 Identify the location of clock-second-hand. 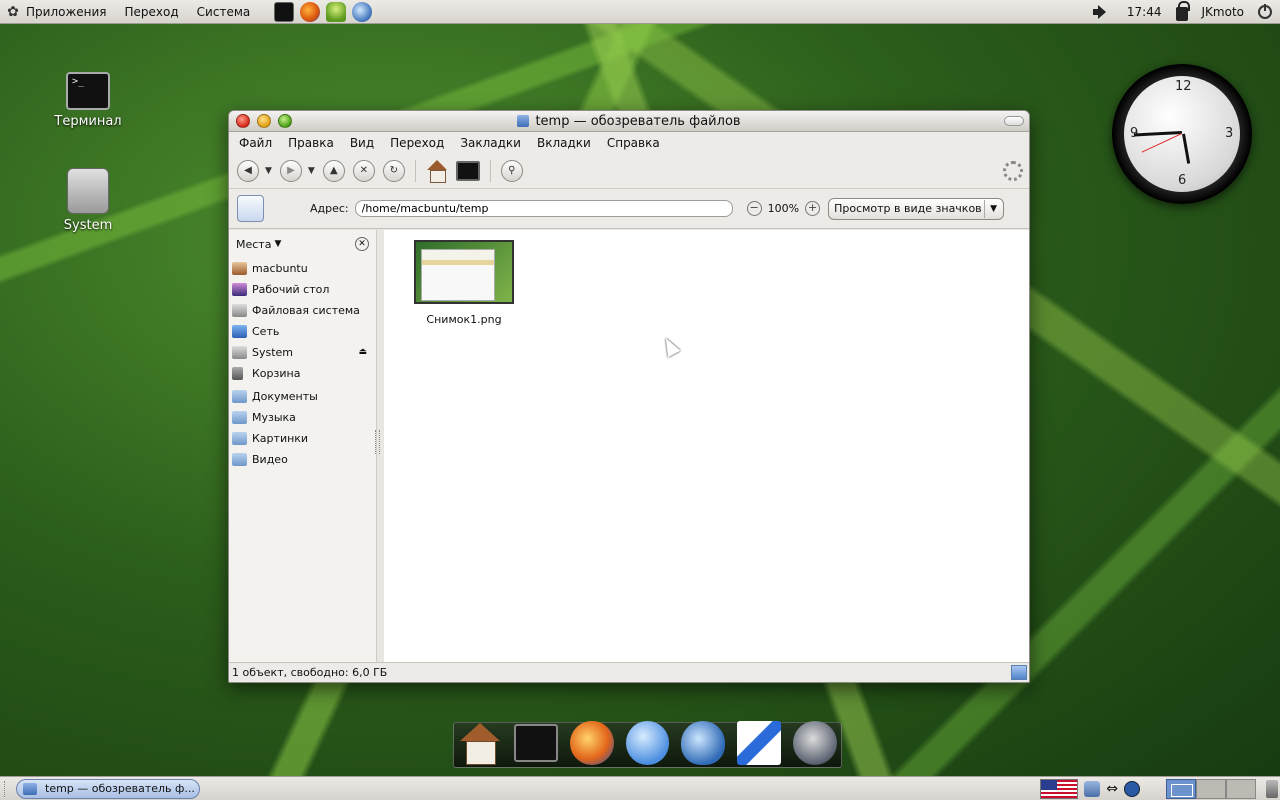
(1161, 143).